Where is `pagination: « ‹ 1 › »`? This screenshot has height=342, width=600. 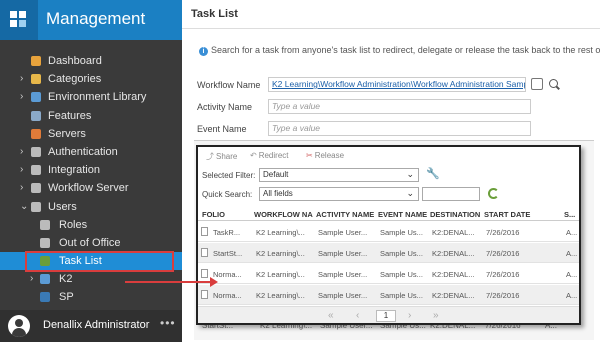 pagination: « ‹ 1 › » is located at coordinates (388, 314).